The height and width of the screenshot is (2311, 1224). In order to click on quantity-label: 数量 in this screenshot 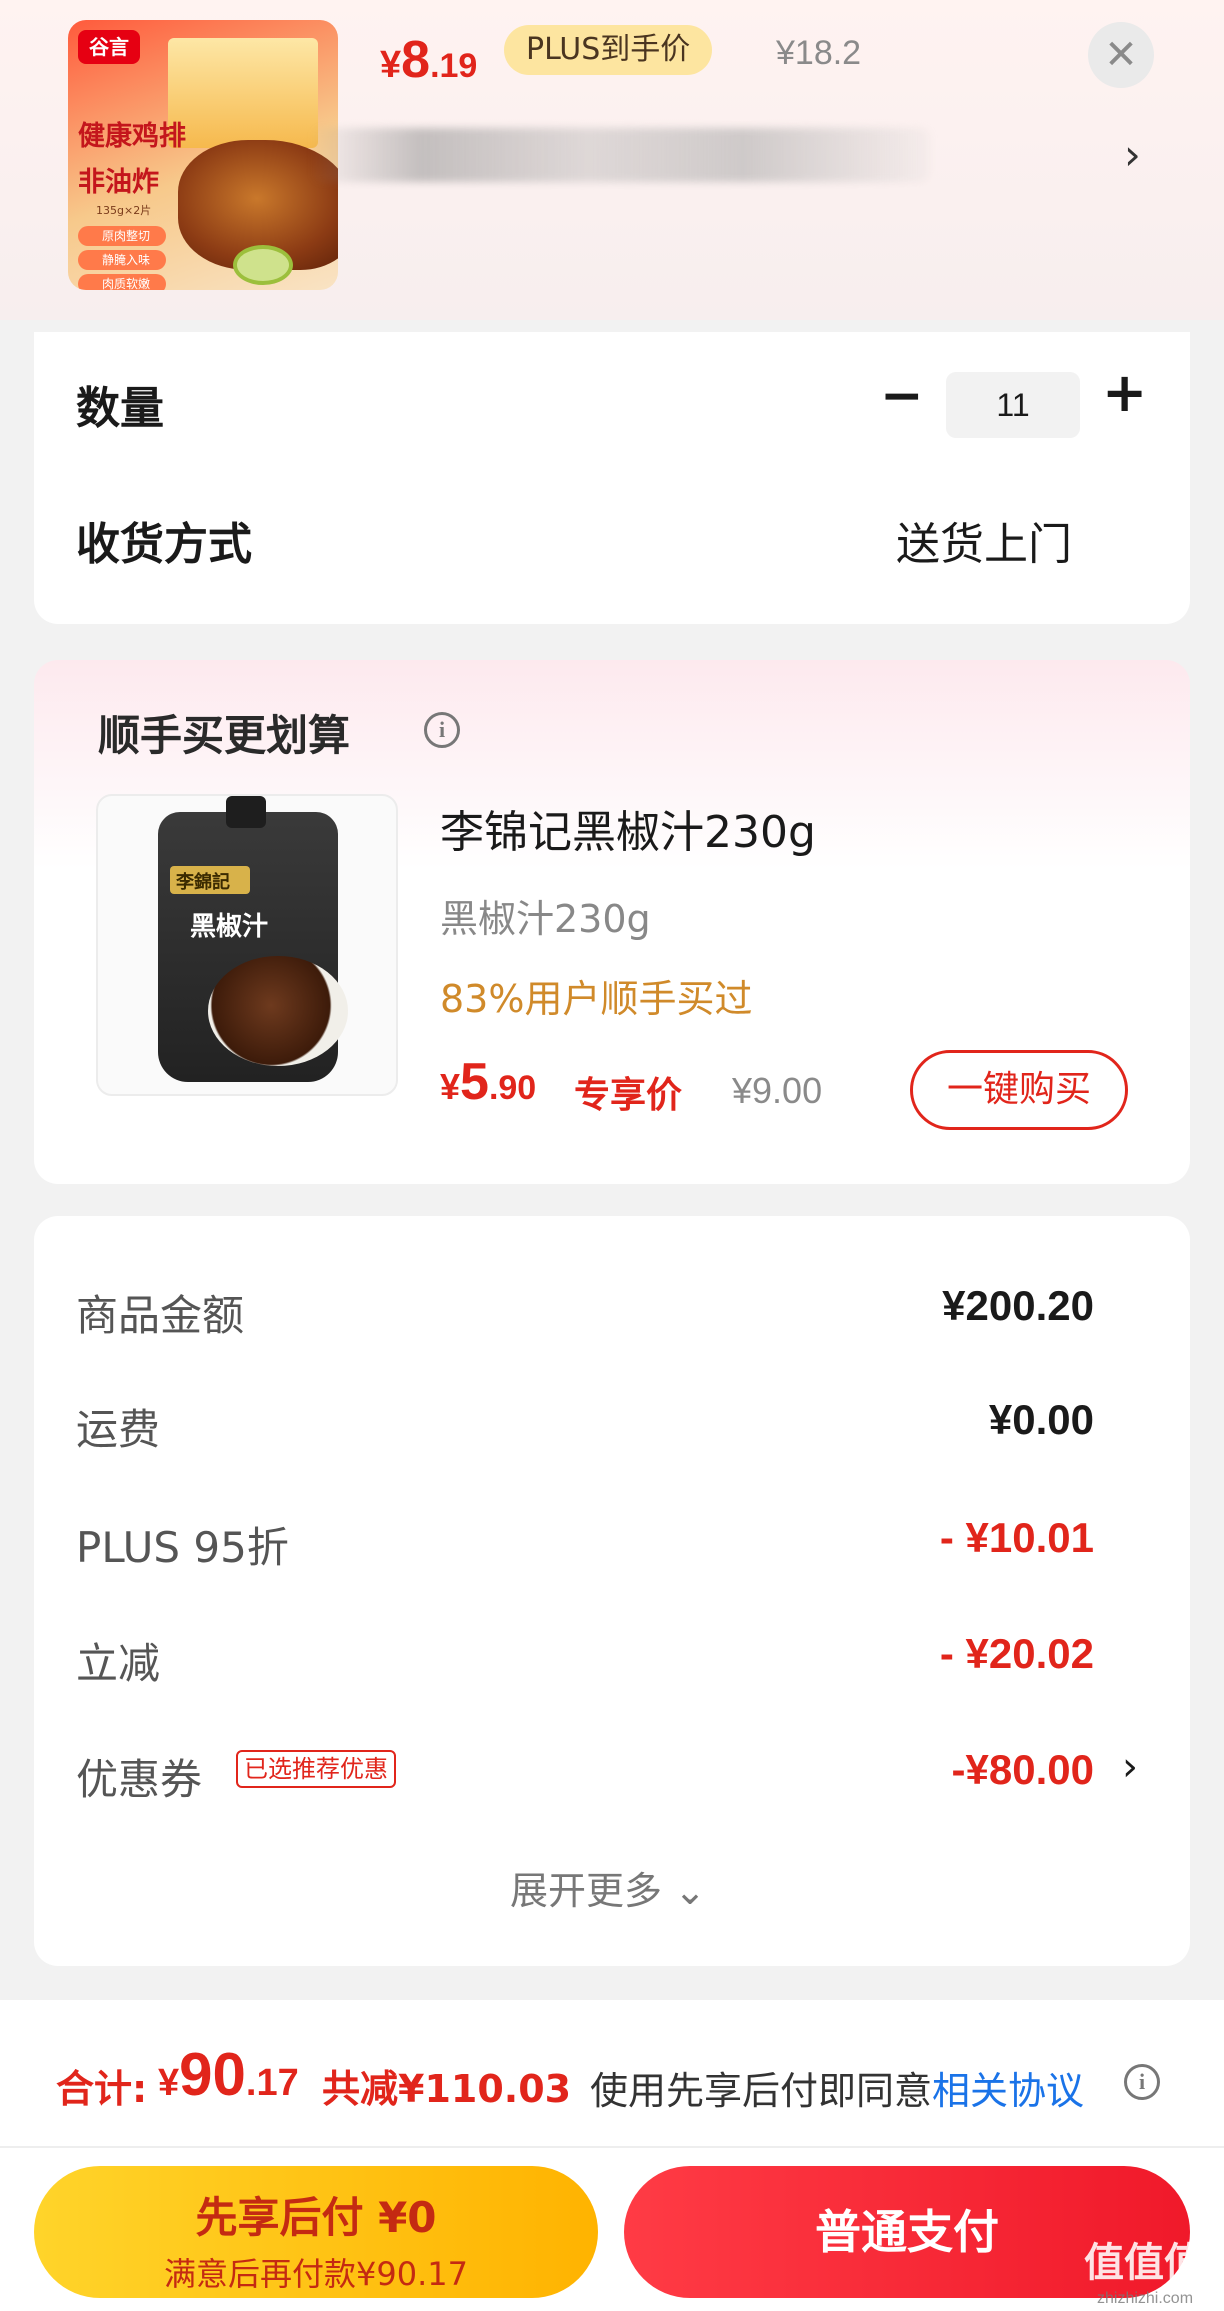, I will do `click(120, 408)`.